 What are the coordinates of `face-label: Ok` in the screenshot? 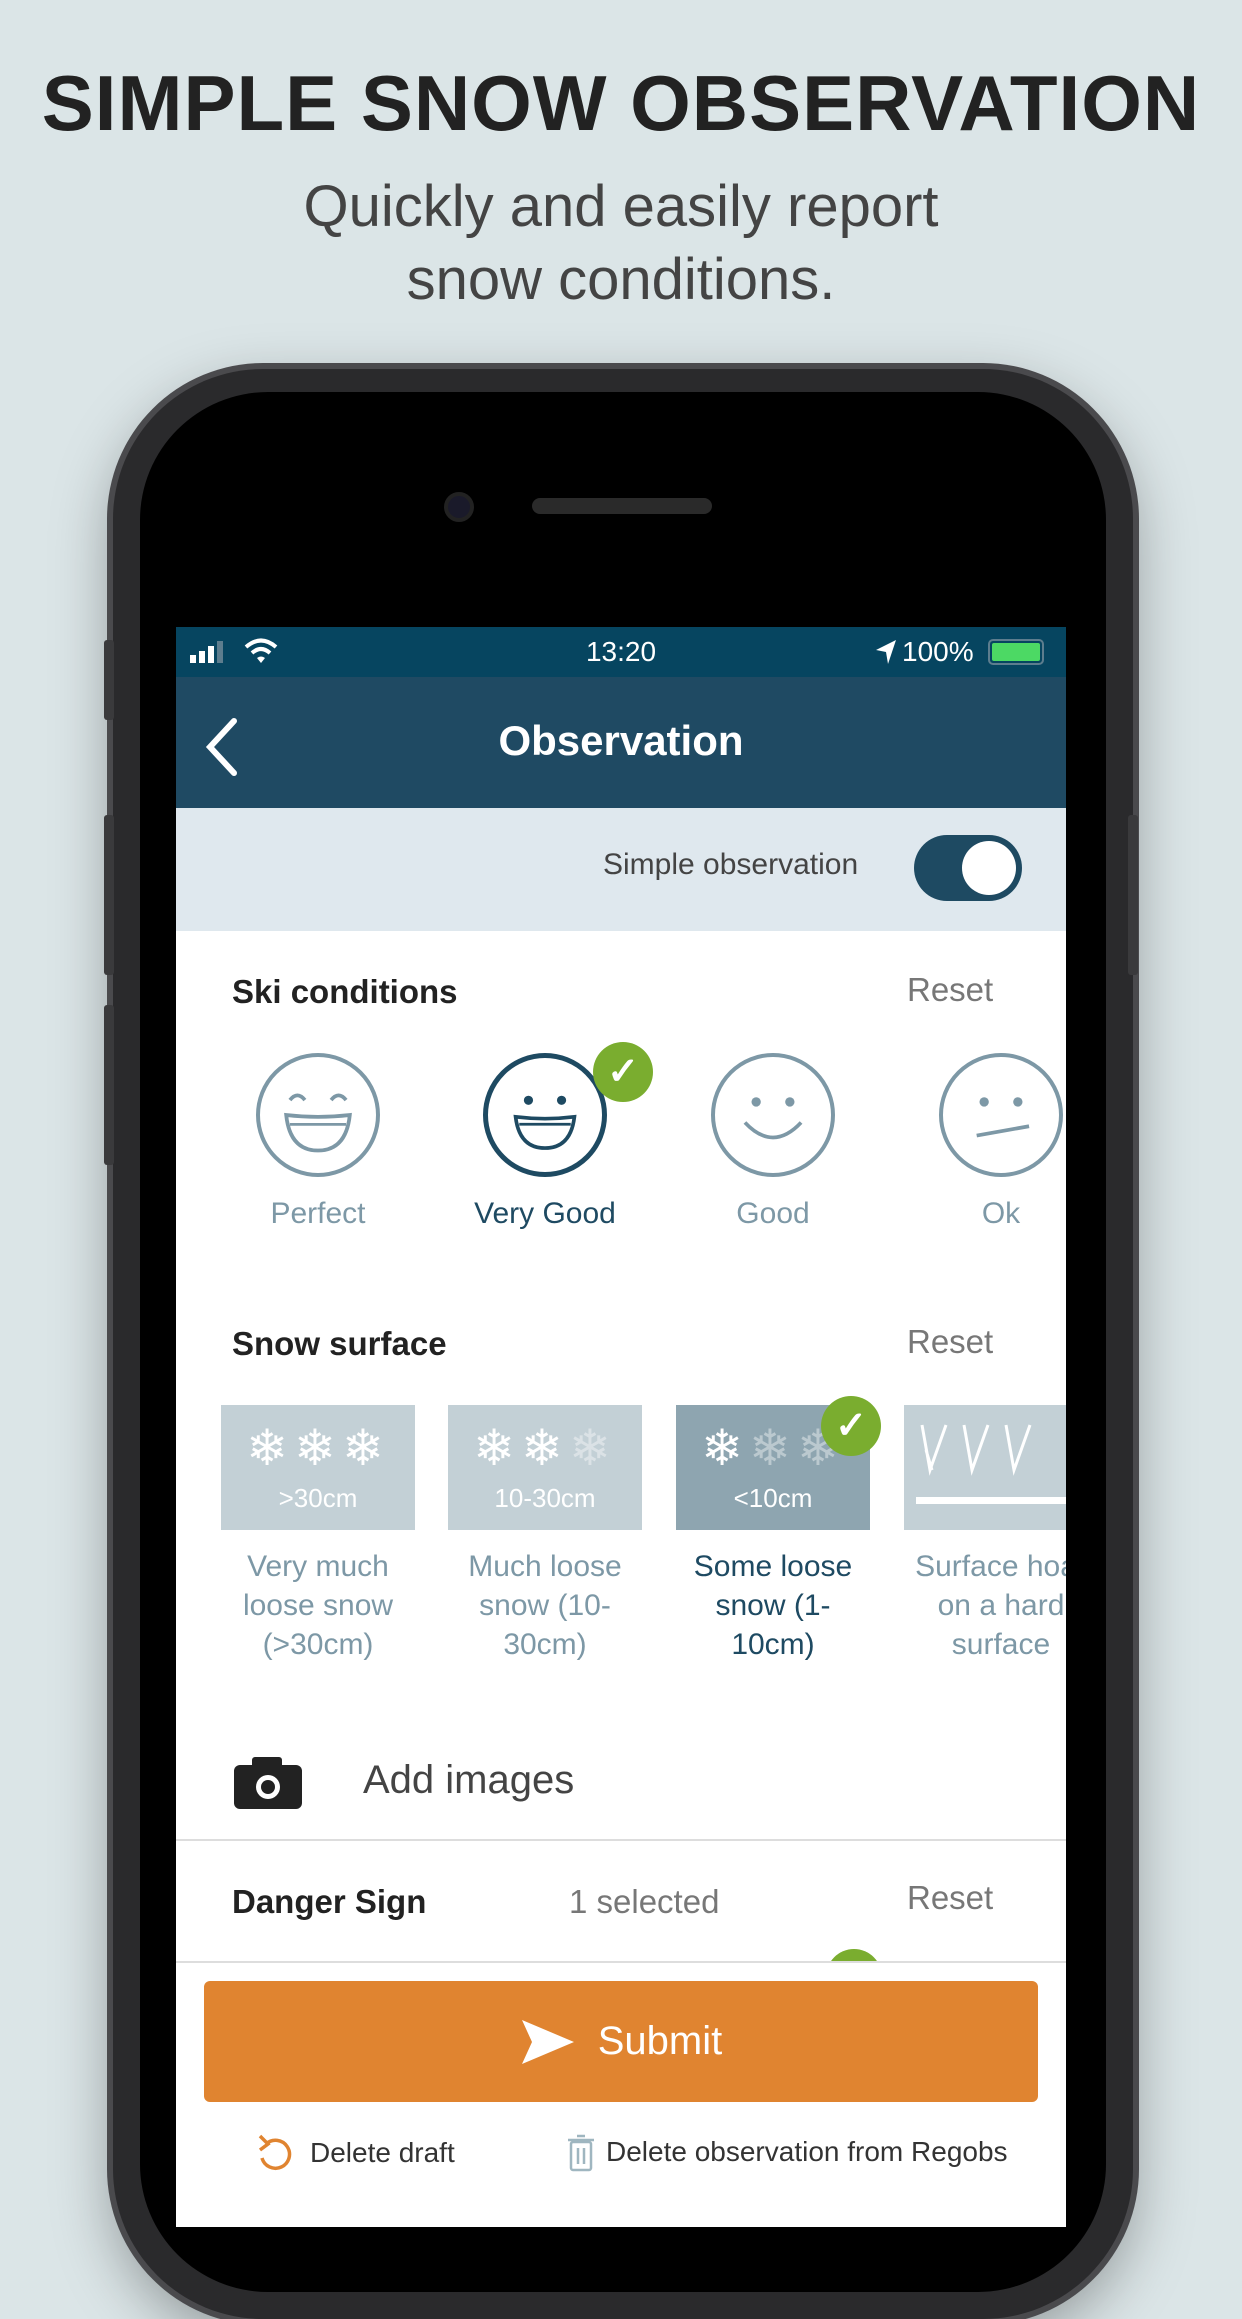 It's located at (1001, 1213).